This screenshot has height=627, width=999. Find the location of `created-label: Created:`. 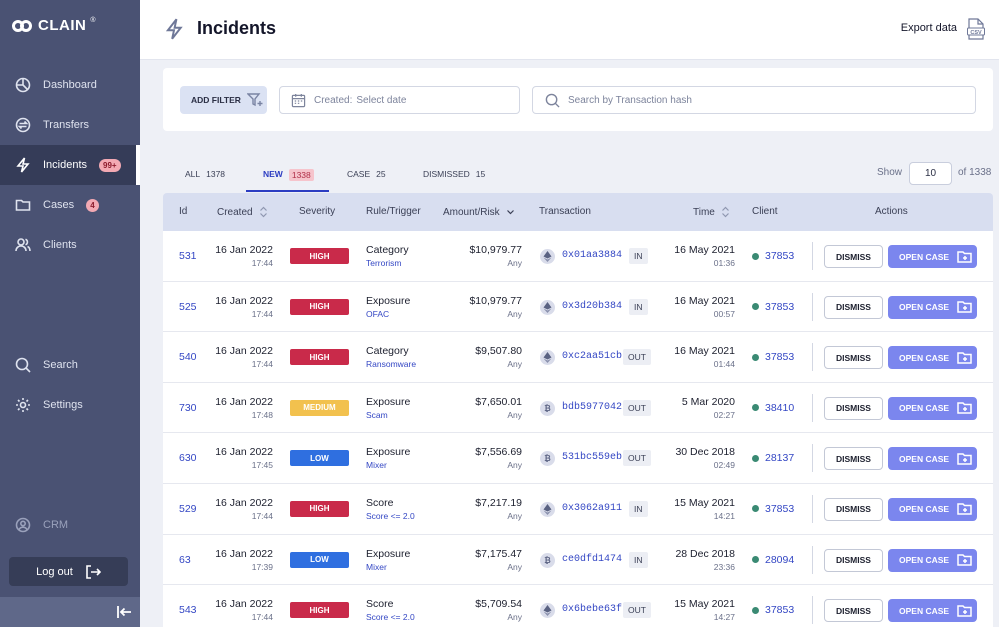

created-label: Created: is located at coordinates (333, 100).